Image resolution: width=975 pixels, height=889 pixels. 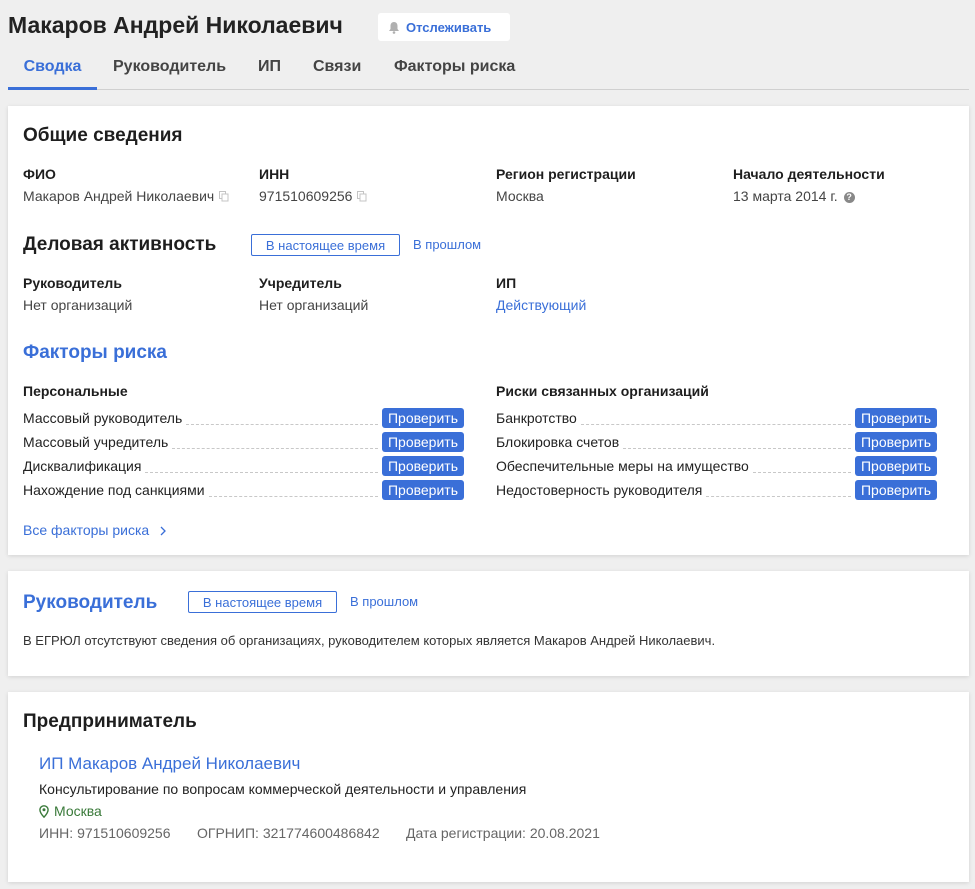 I want to click on risk-row: Массовый учредитель Проверить, so click(x=243, y=442).